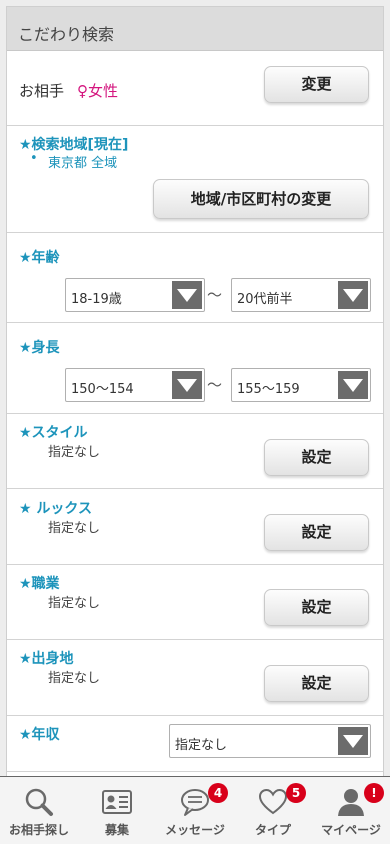 The width and height of the screenshot is (390, 844). Describe the element at coordinates (351, 830) in the screenshot. I see `nav-my-page-label: マイページ` at that location.